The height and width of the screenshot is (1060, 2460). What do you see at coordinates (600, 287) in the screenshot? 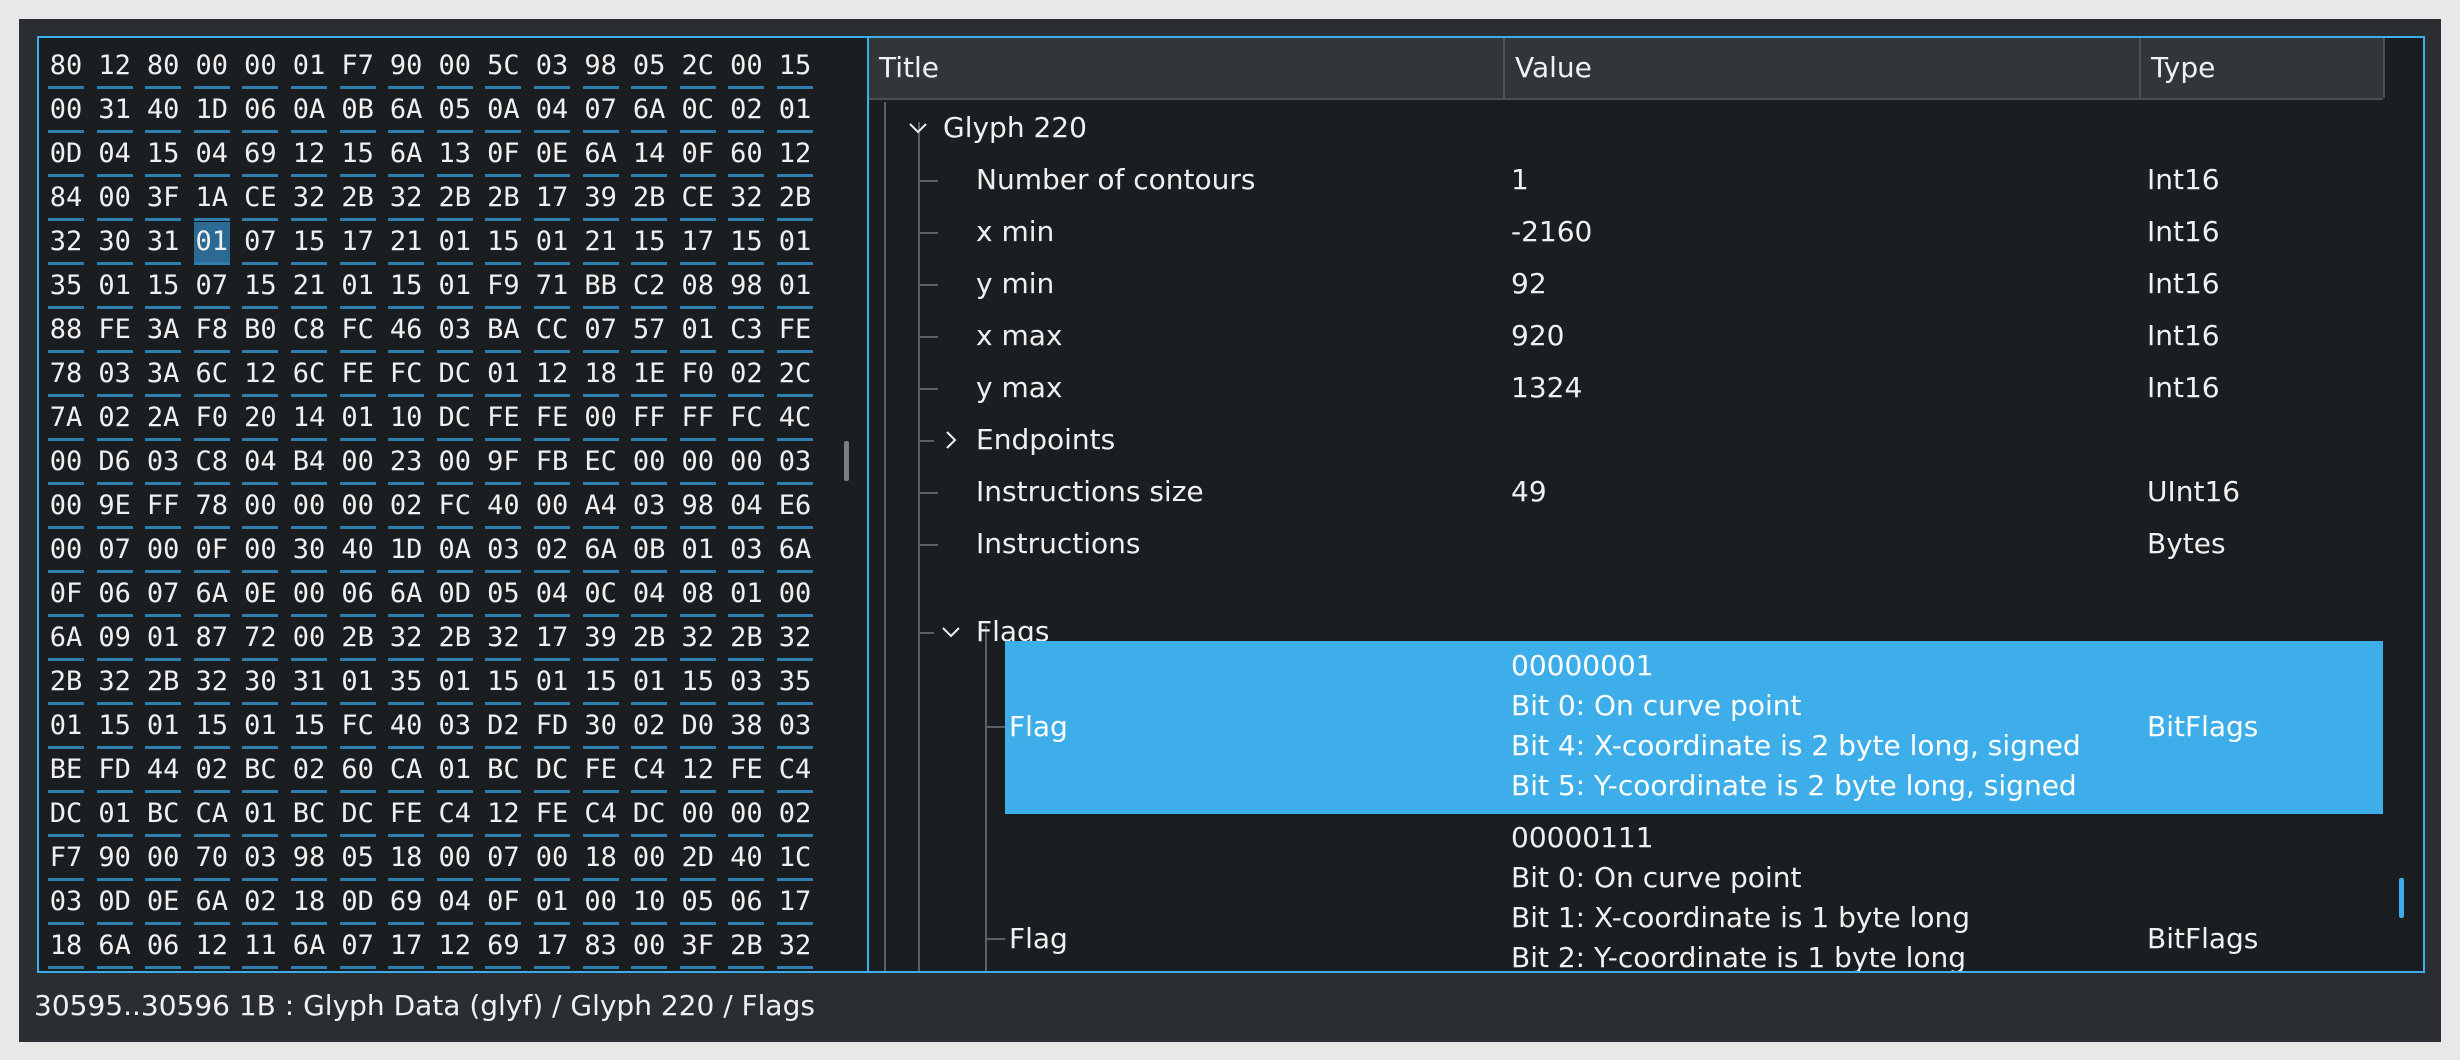
I see `hex-byte: BB` at bounding box center [600, 287].